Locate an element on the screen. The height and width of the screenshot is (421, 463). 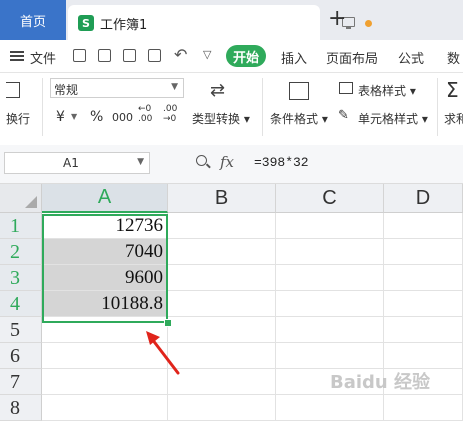
cell-d3 is located at coordinates (423, 278).